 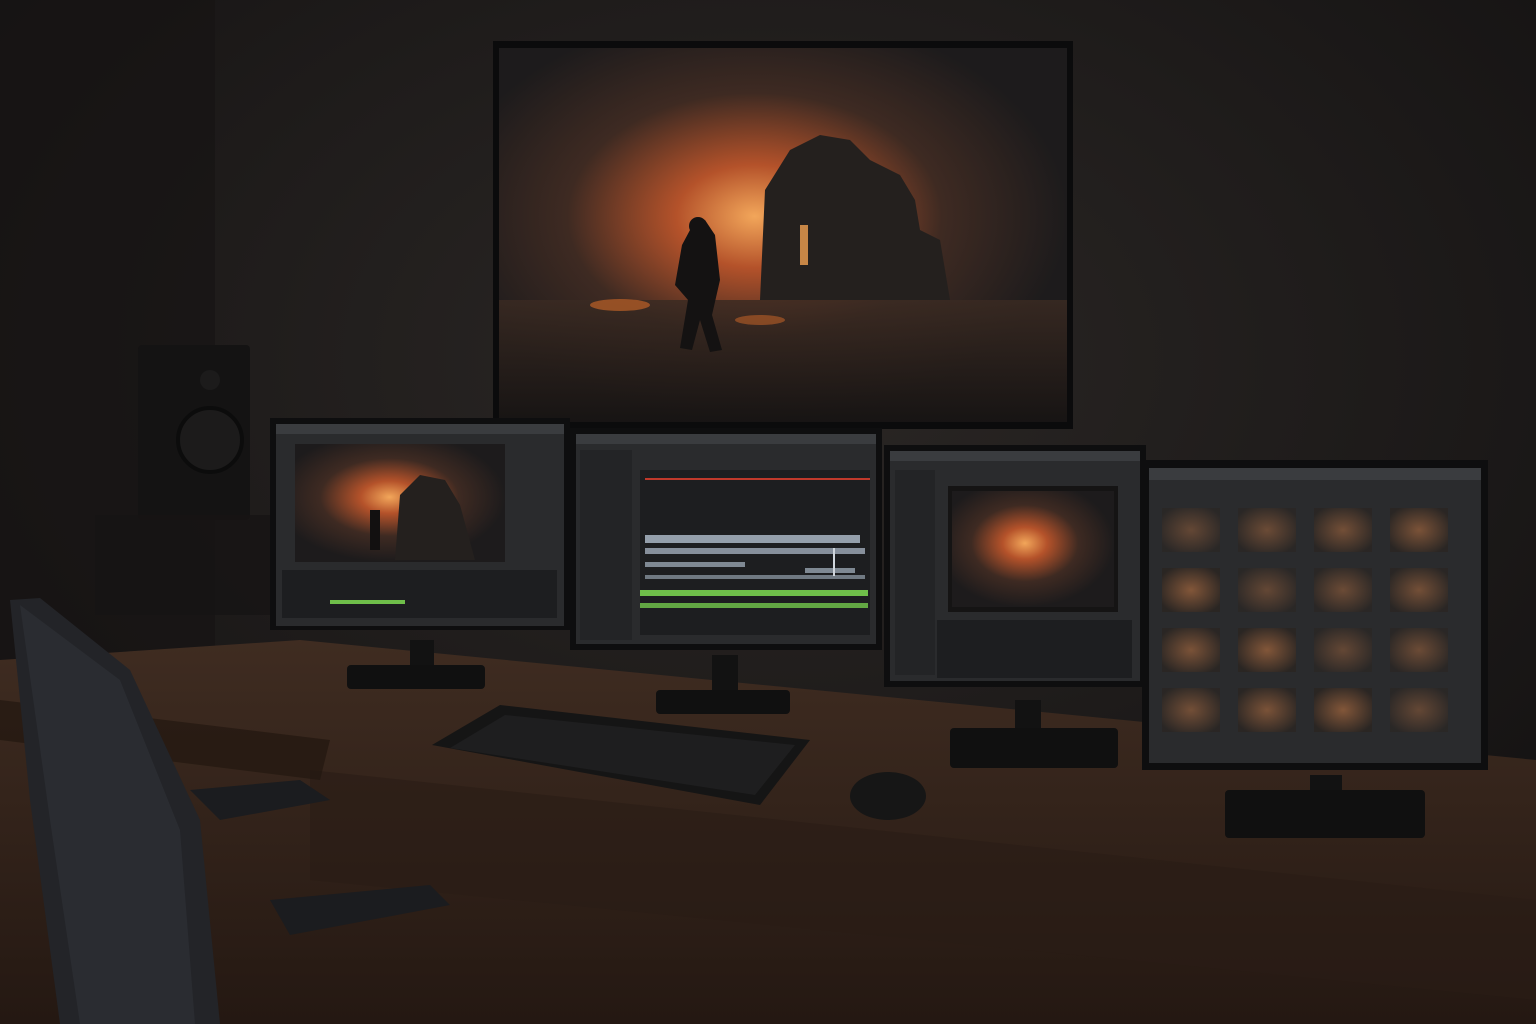 What do you see at coordinates (1315, 474) in the screenshot?
I see `monitor-4-menubar` at bounding box center [1315, 474].